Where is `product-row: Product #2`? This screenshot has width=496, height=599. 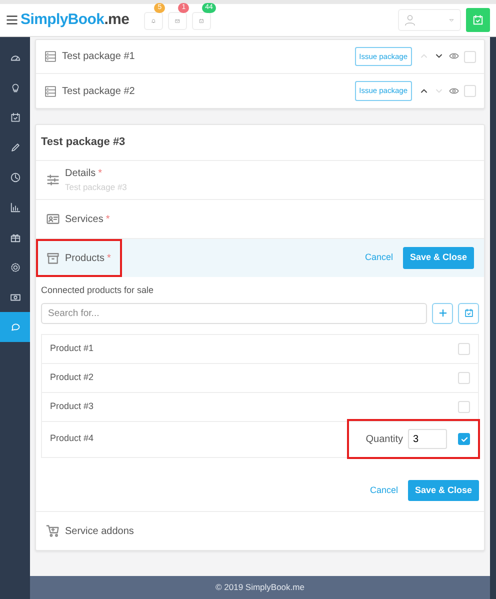 product-row: Product #2 is located at coordinates (260, 378).